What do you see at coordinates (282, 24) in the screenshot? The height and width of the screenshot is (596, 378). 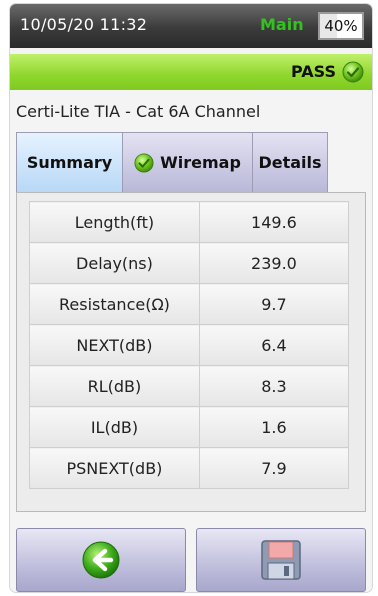 I see `status-mode: Main` at bounding box center [282, 24].